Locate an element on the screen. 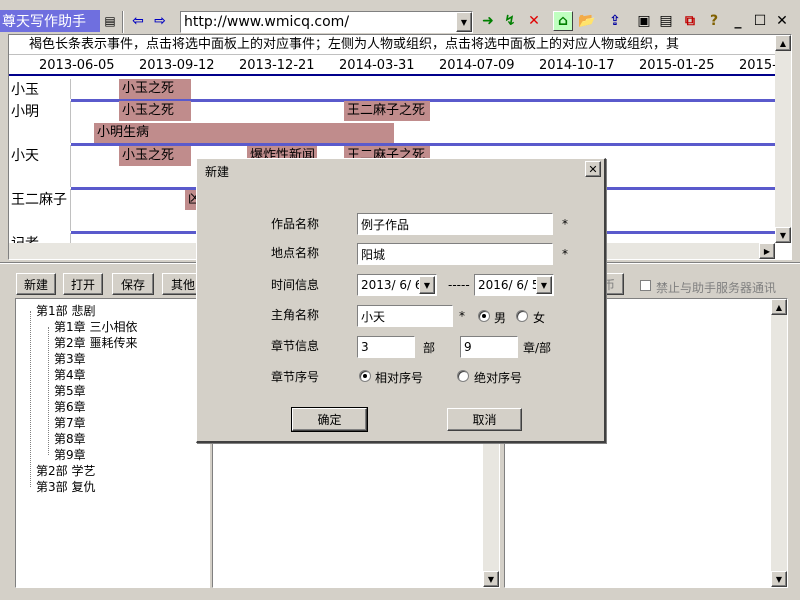  window-icon: ▣ is located at coordinates (644, 21).